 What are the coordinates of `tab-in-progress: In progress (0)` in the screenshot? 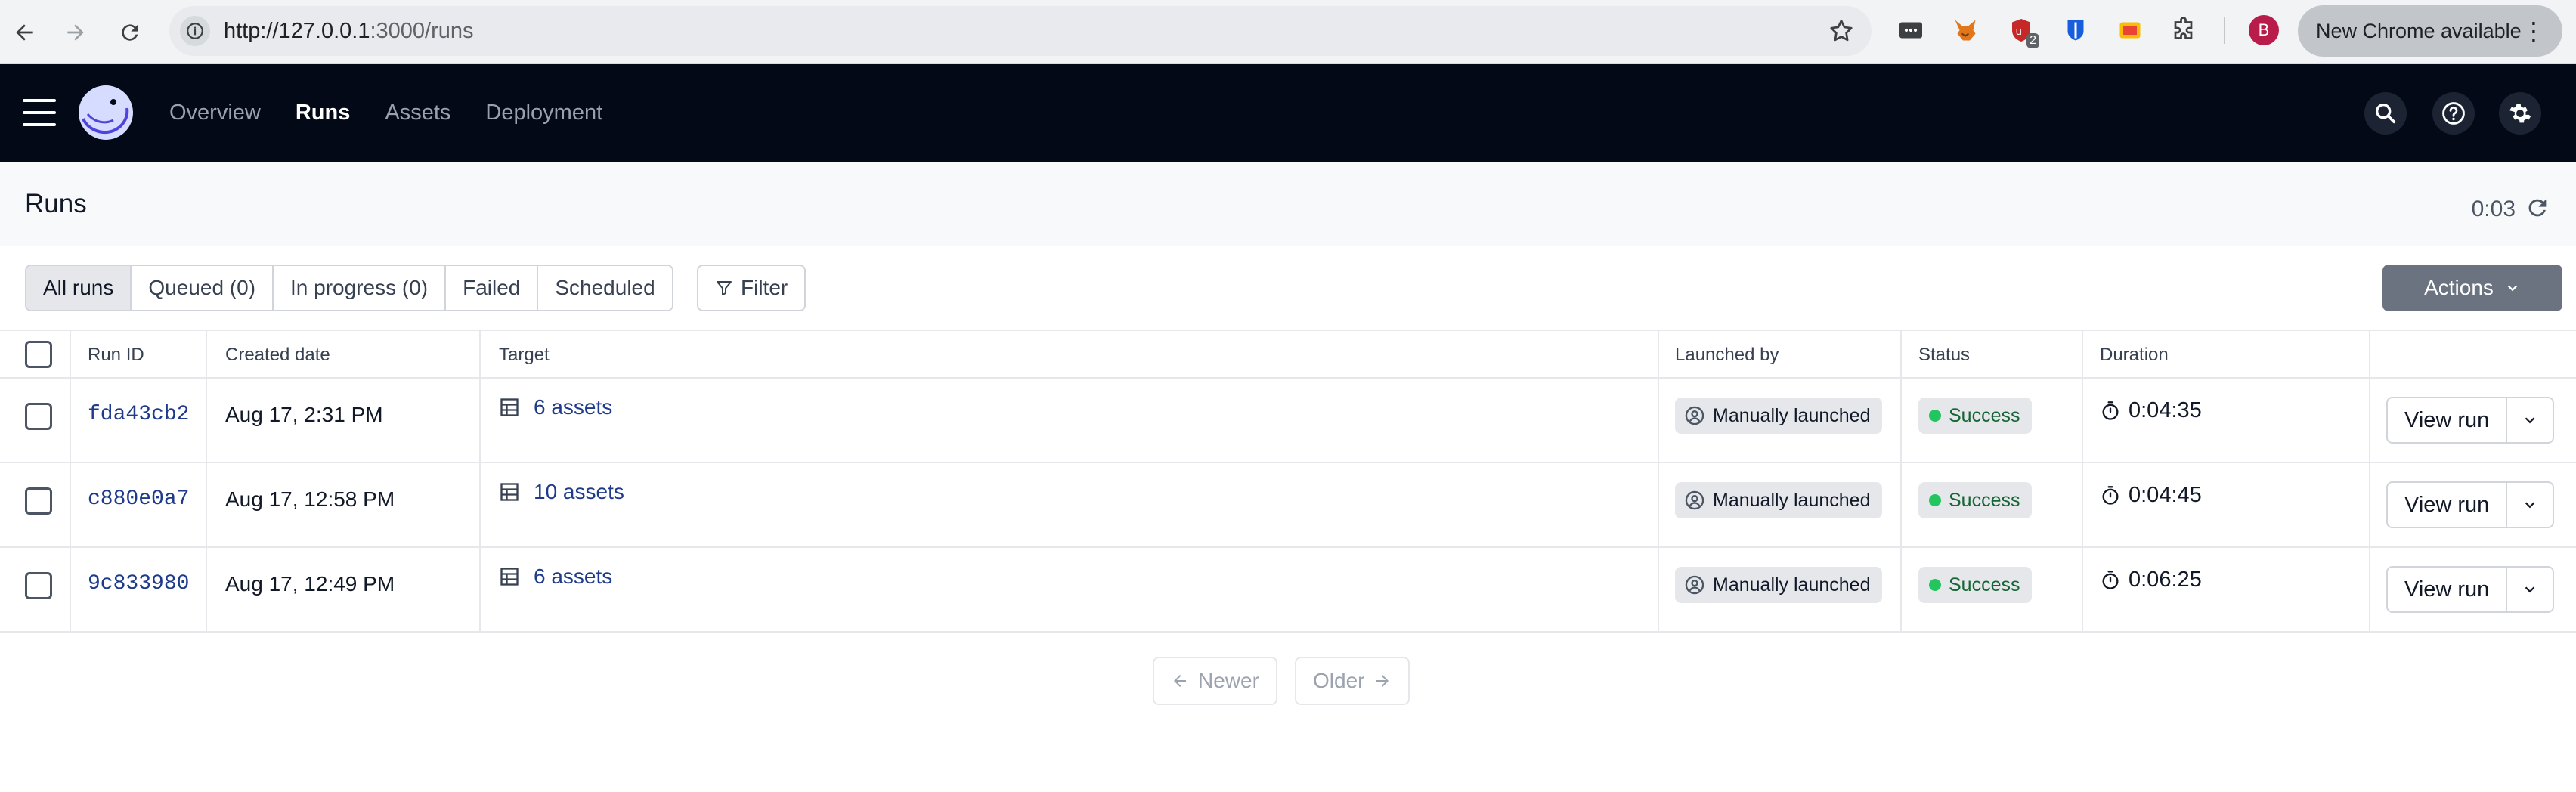 It's located at (360, 288).